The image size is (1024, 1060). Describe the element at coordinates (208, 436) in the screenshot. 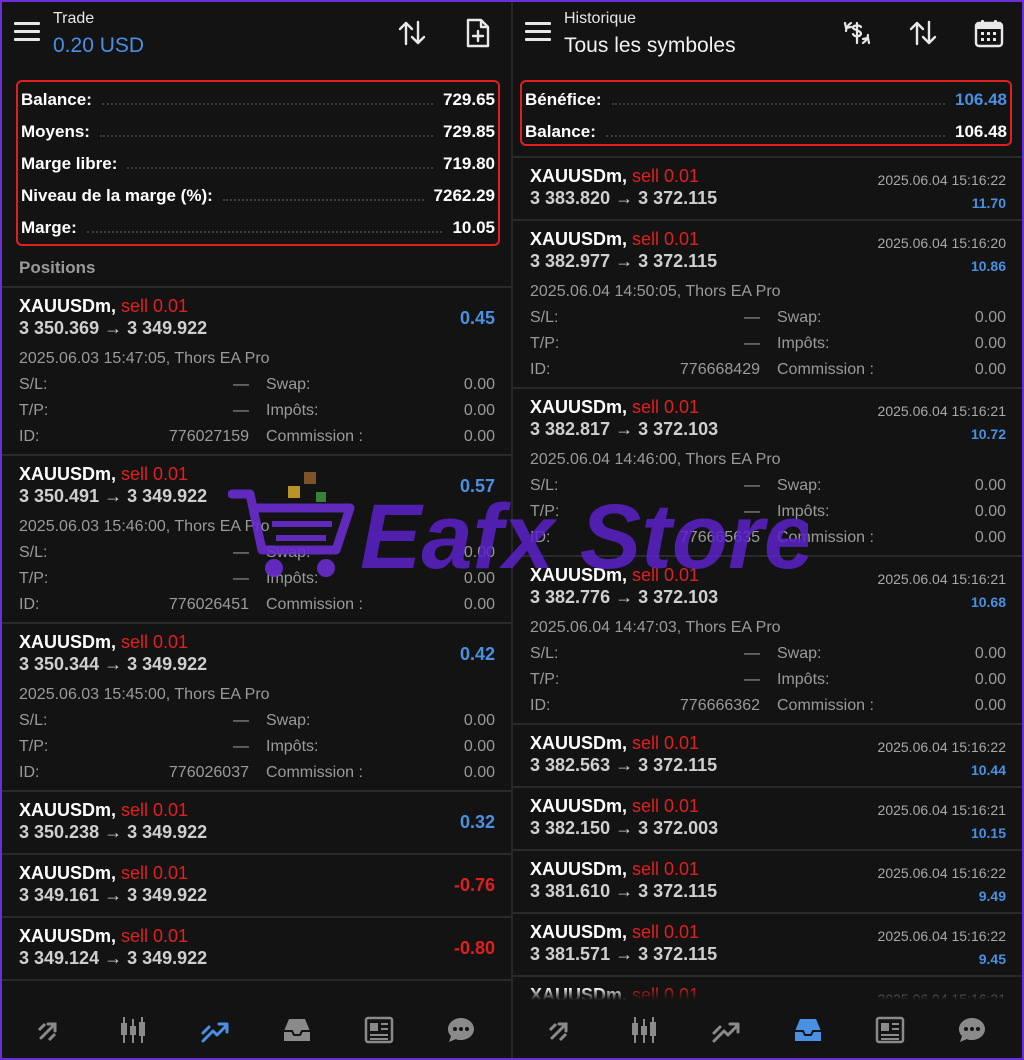

I see `detail-value: 776027159` at that location.